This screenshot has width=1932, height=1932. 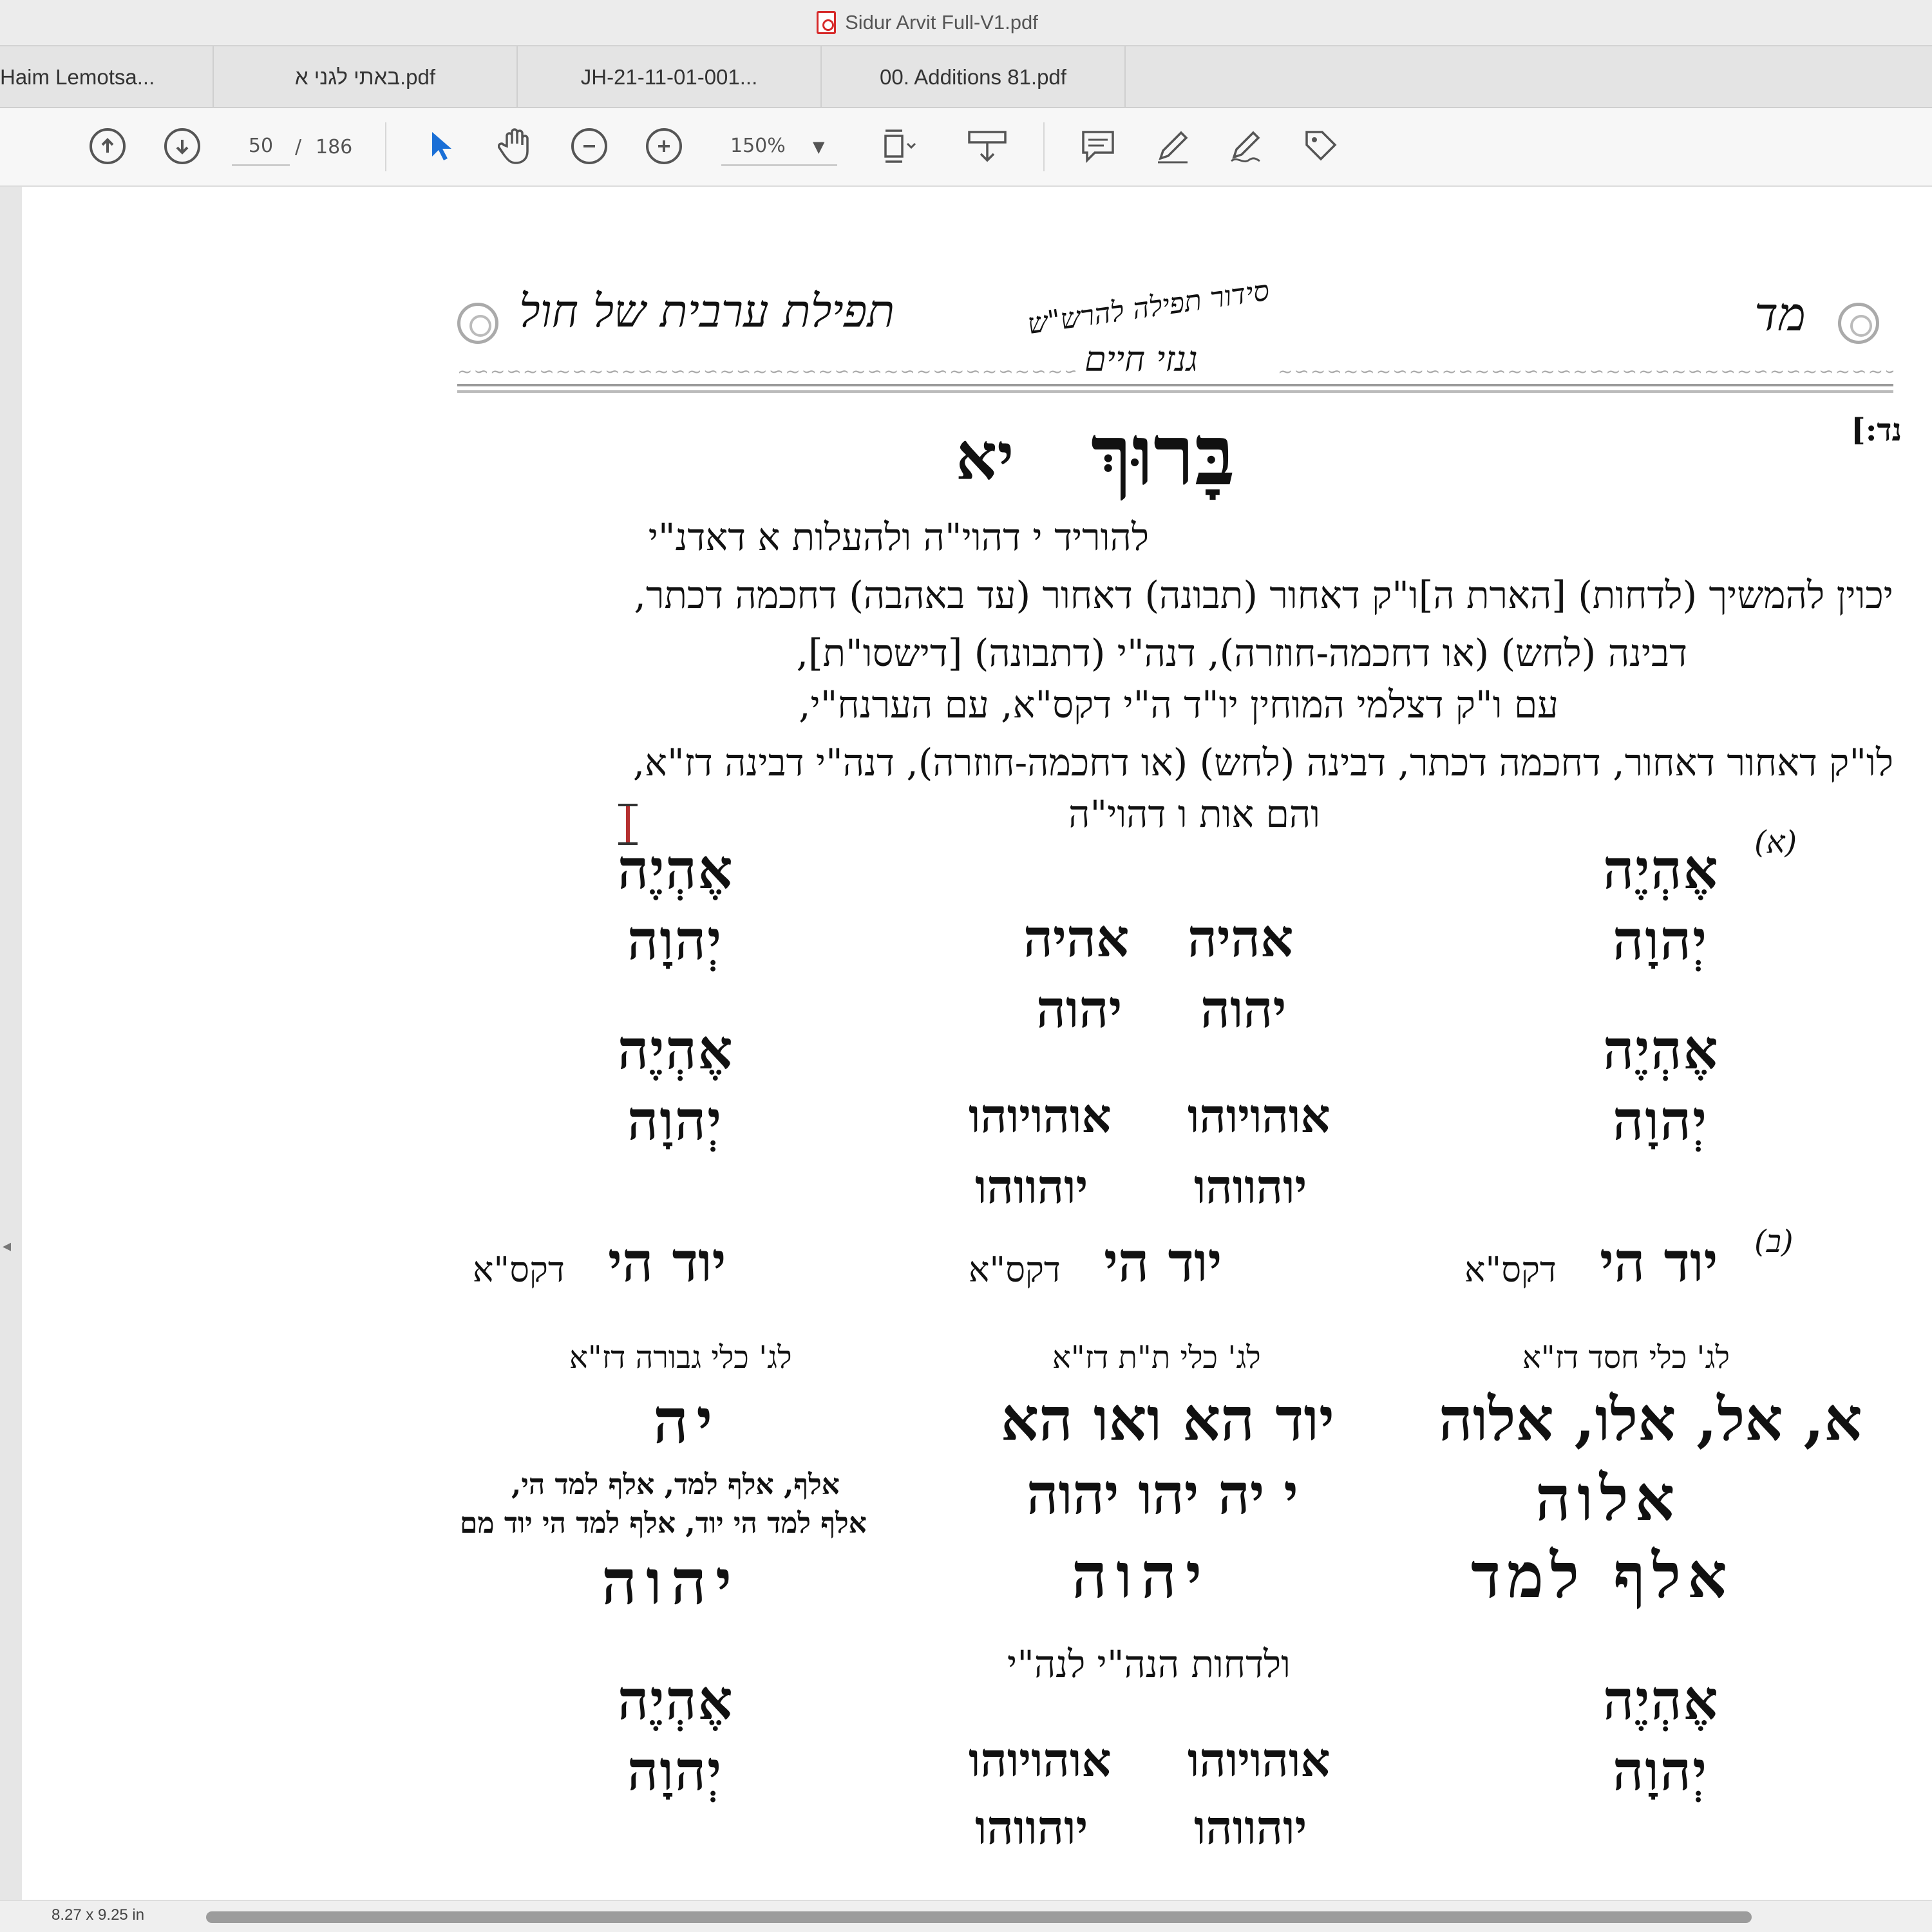 I want to click on label-keli-gevurah: לג' כלי גבורה דז"א, so click(x=681, y=1358).